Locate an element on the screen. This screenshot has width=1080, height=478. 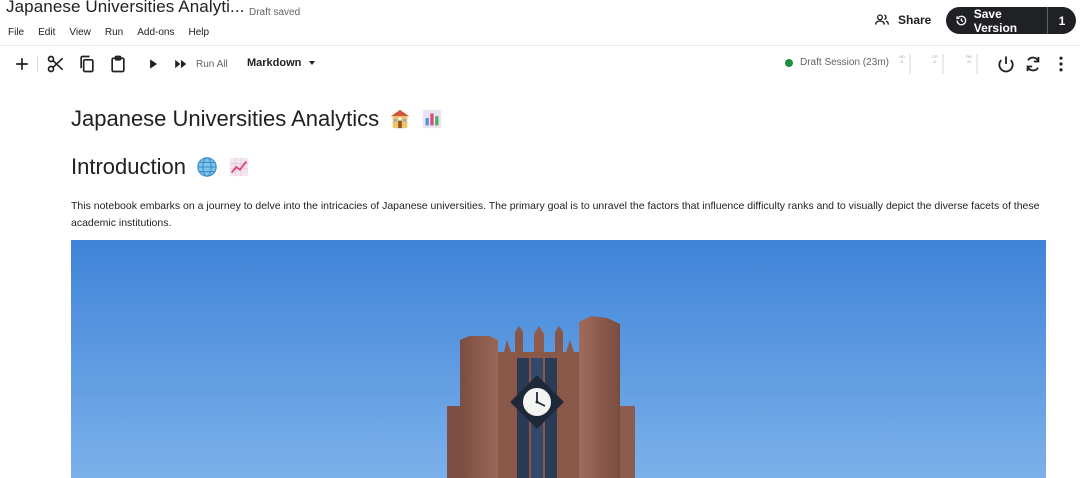
paste-icon is located at coordinates (118, 64).